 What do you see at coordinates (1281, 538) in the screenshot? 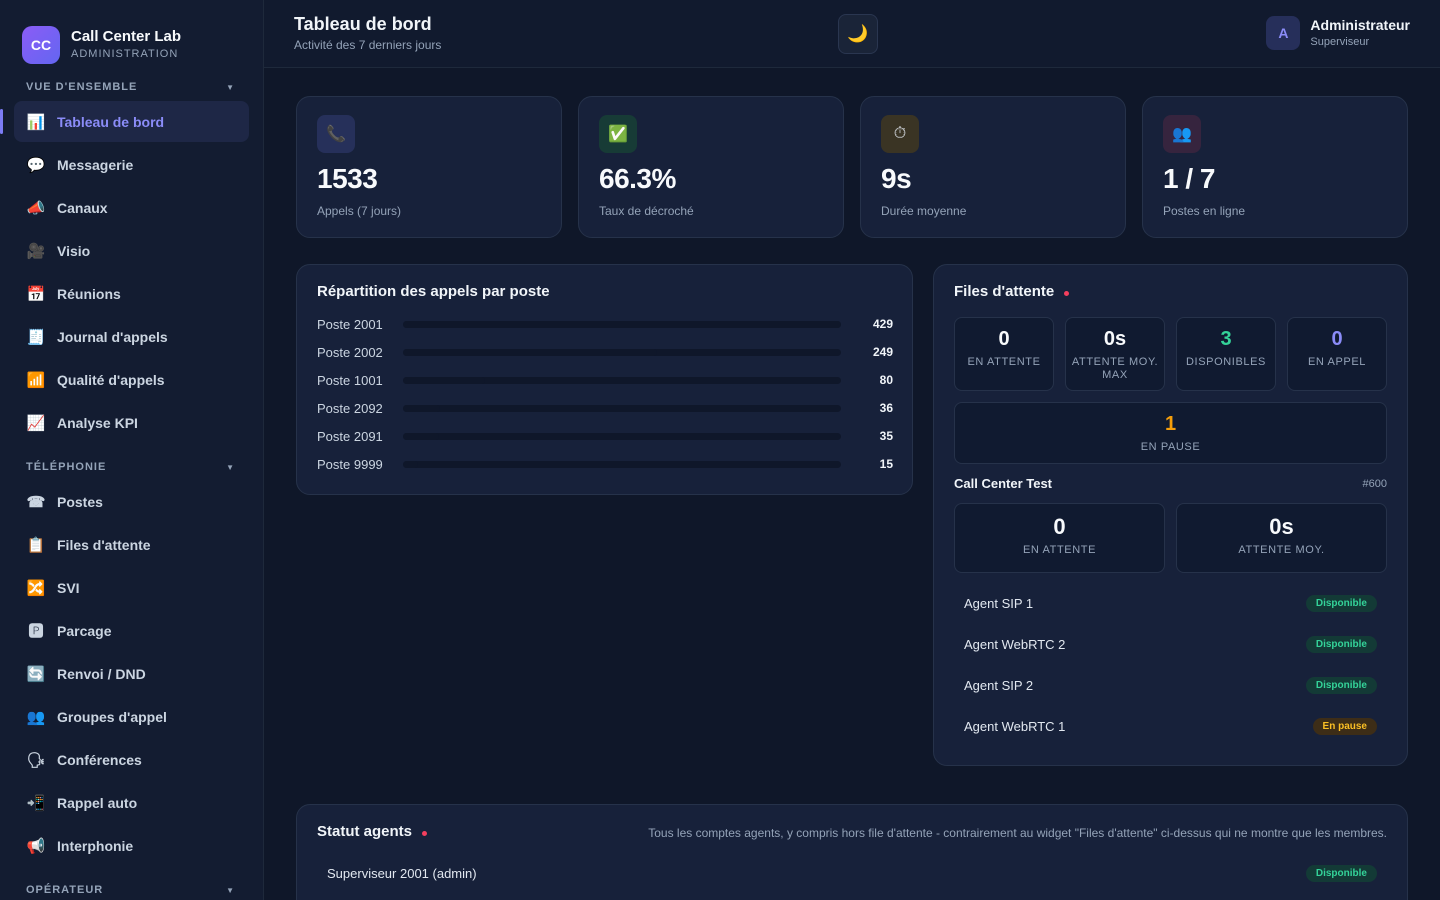
I see `queue-detail-metric: 0s ATTENTE MOY.` at bounding box center [1281, 538].